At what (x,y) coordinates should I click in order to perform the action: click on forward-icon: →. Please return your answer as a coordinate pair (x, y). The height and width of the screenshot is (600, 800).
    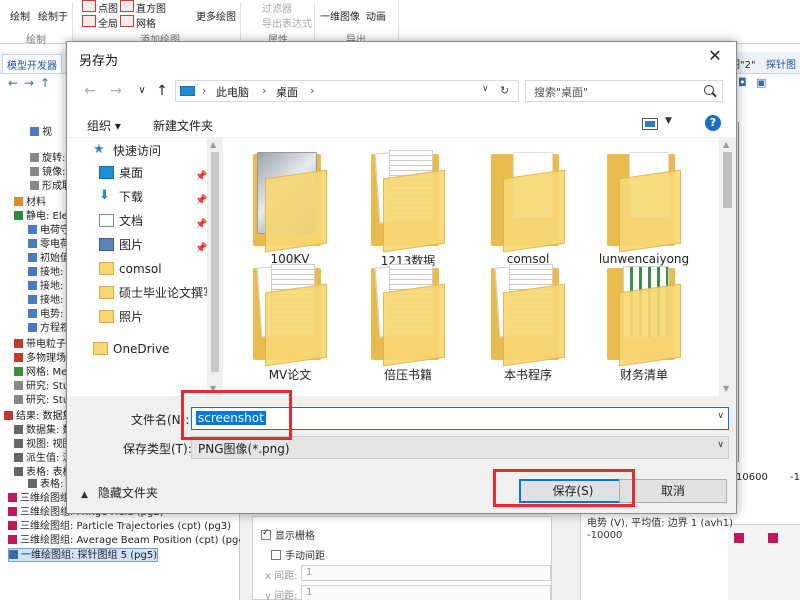
    Looking at the image, I should click on (29, 83).